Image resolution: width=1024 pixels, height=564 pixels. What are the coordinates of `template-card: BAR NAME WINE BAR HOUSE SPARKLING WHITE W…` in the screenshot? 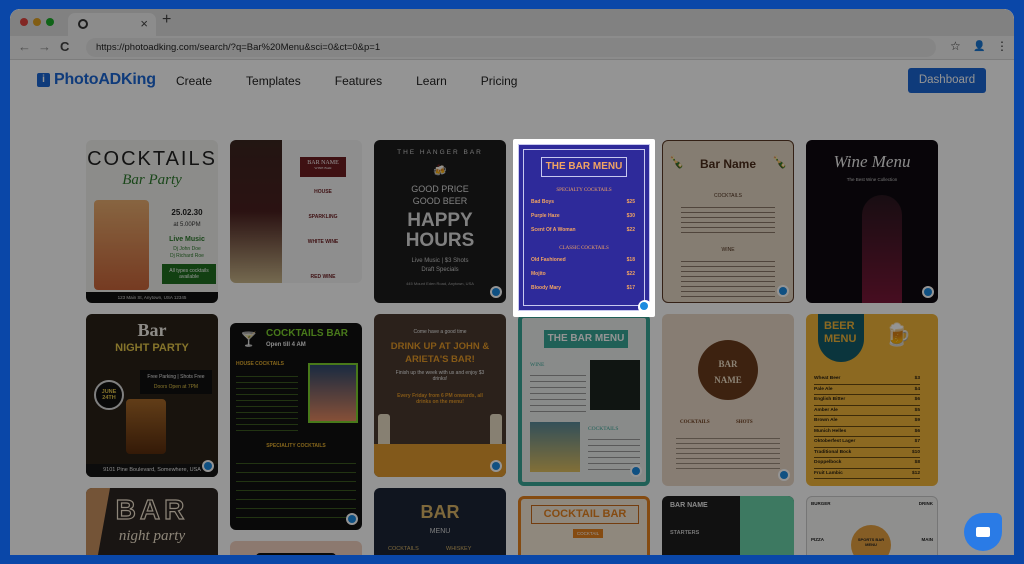 It's located at (296, 211).